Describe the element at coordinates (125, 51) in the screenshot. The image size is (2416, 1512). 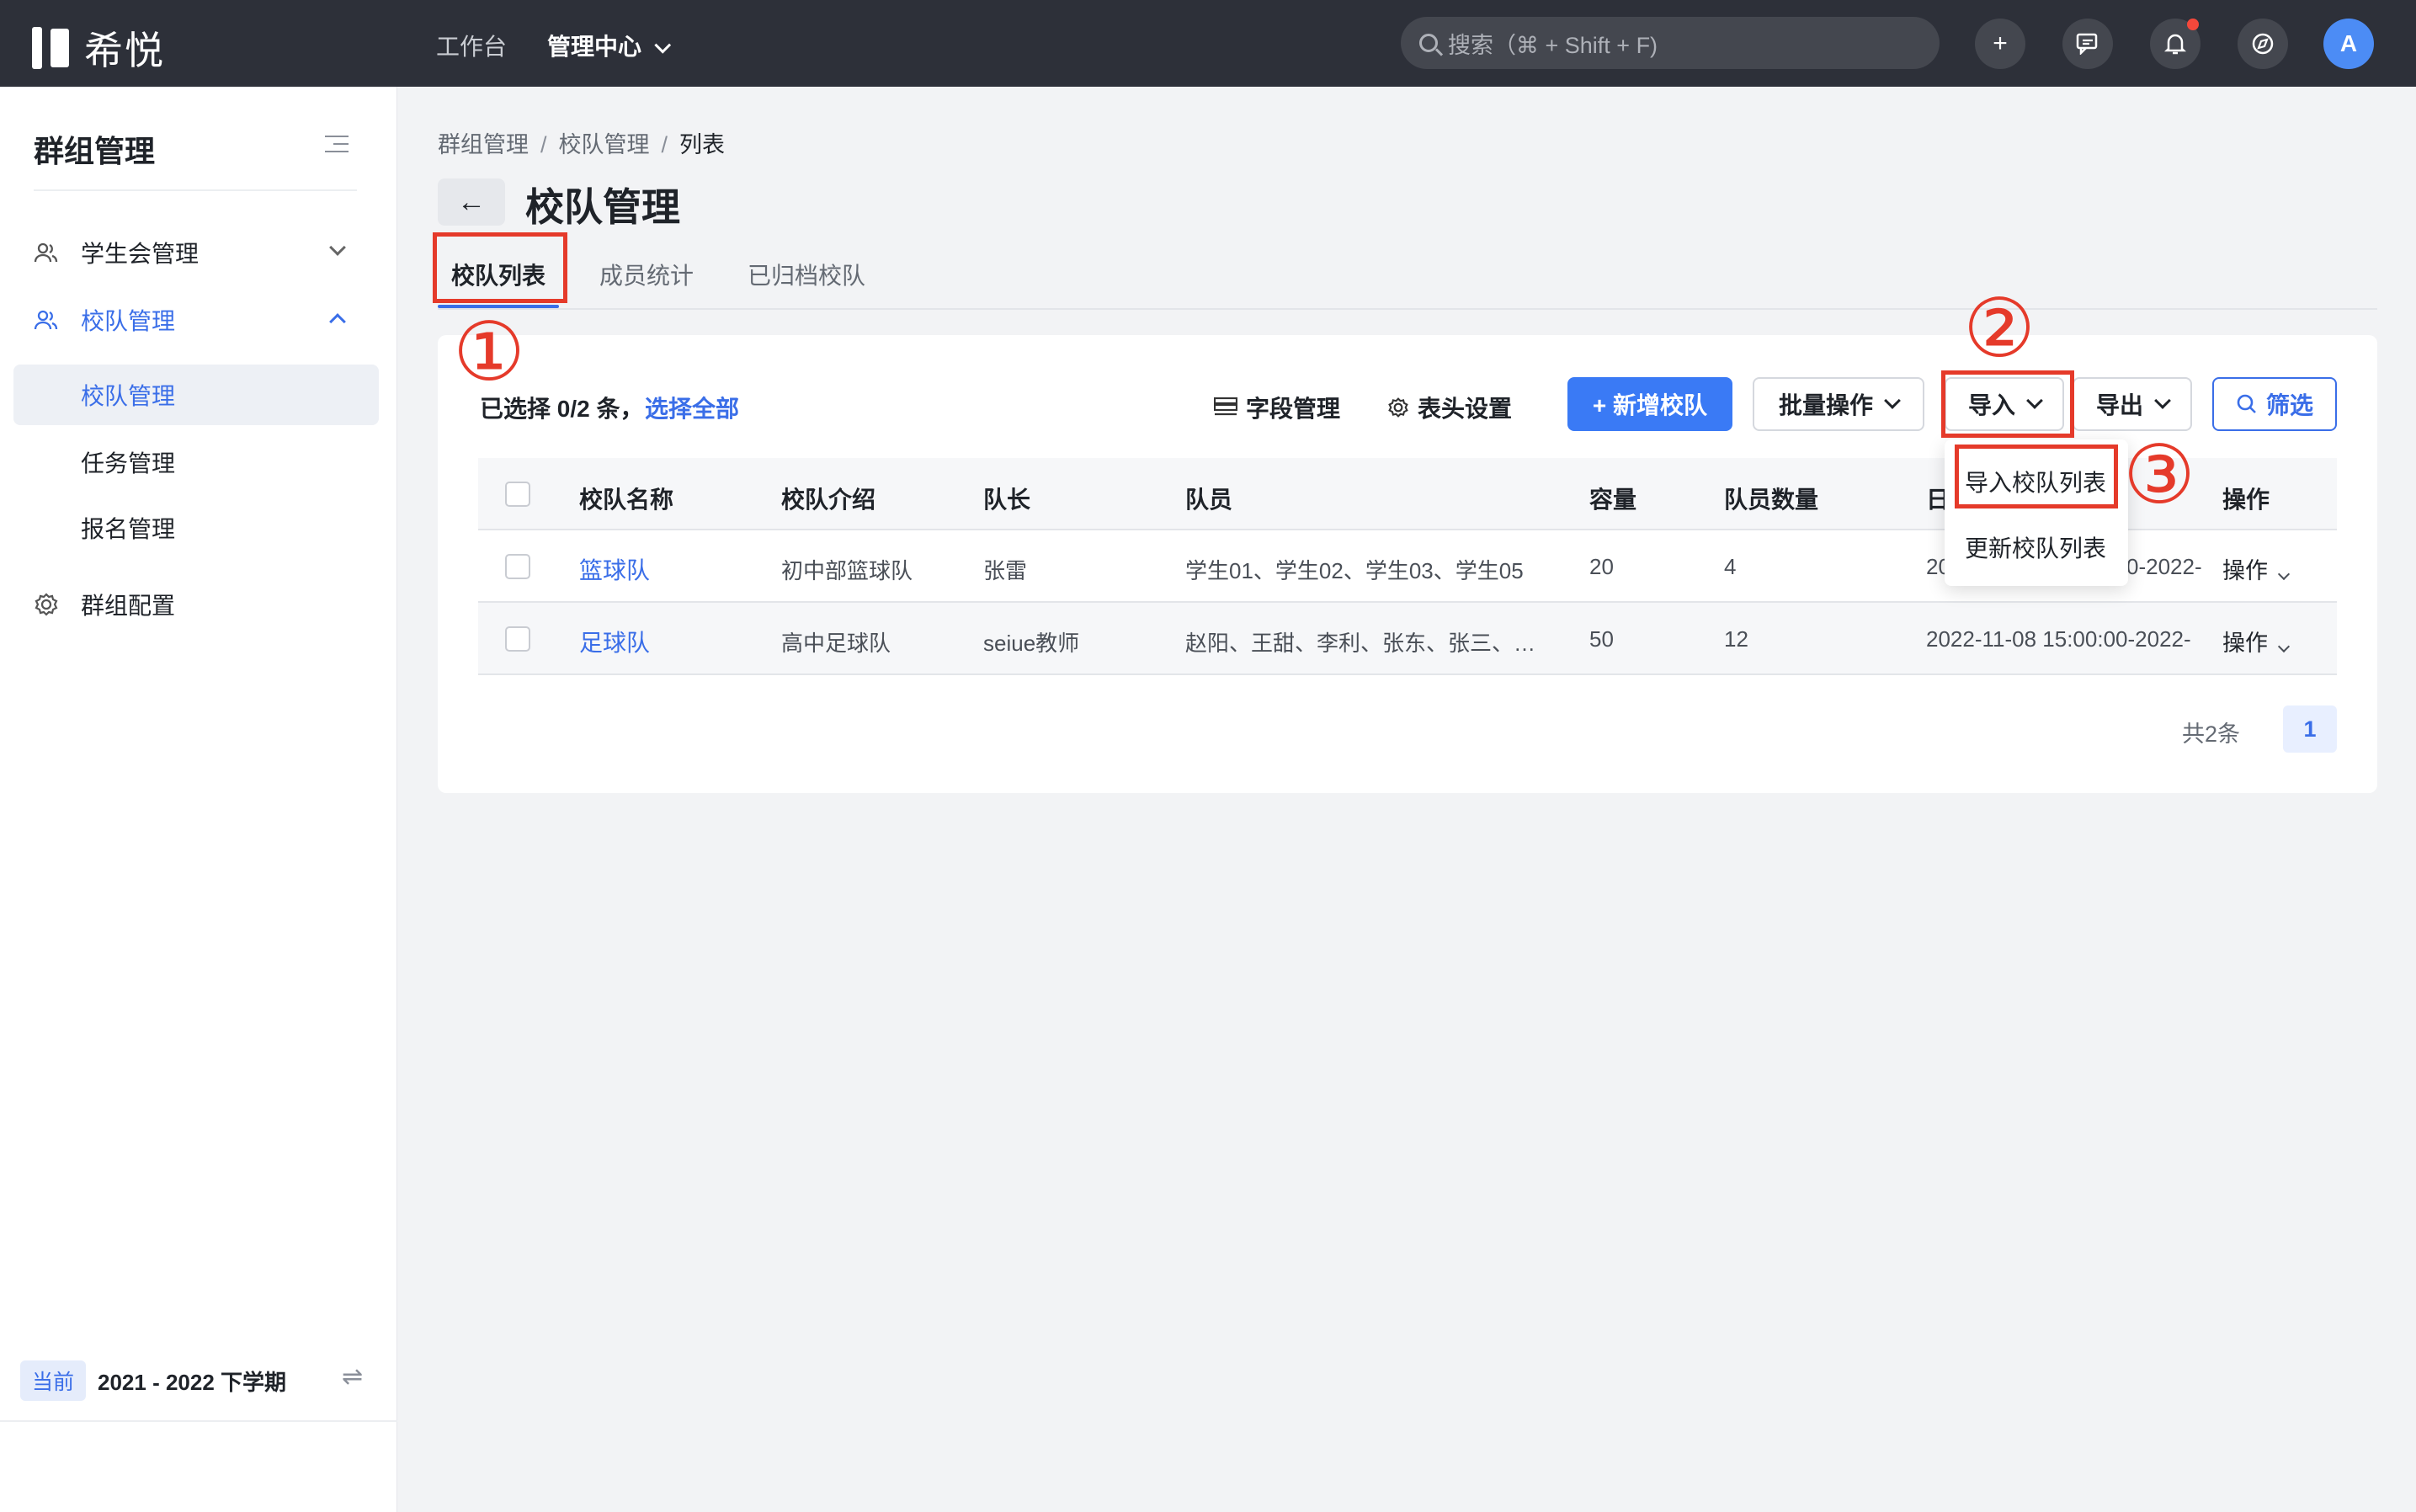
I see `brand-name: 希悦` at that location.